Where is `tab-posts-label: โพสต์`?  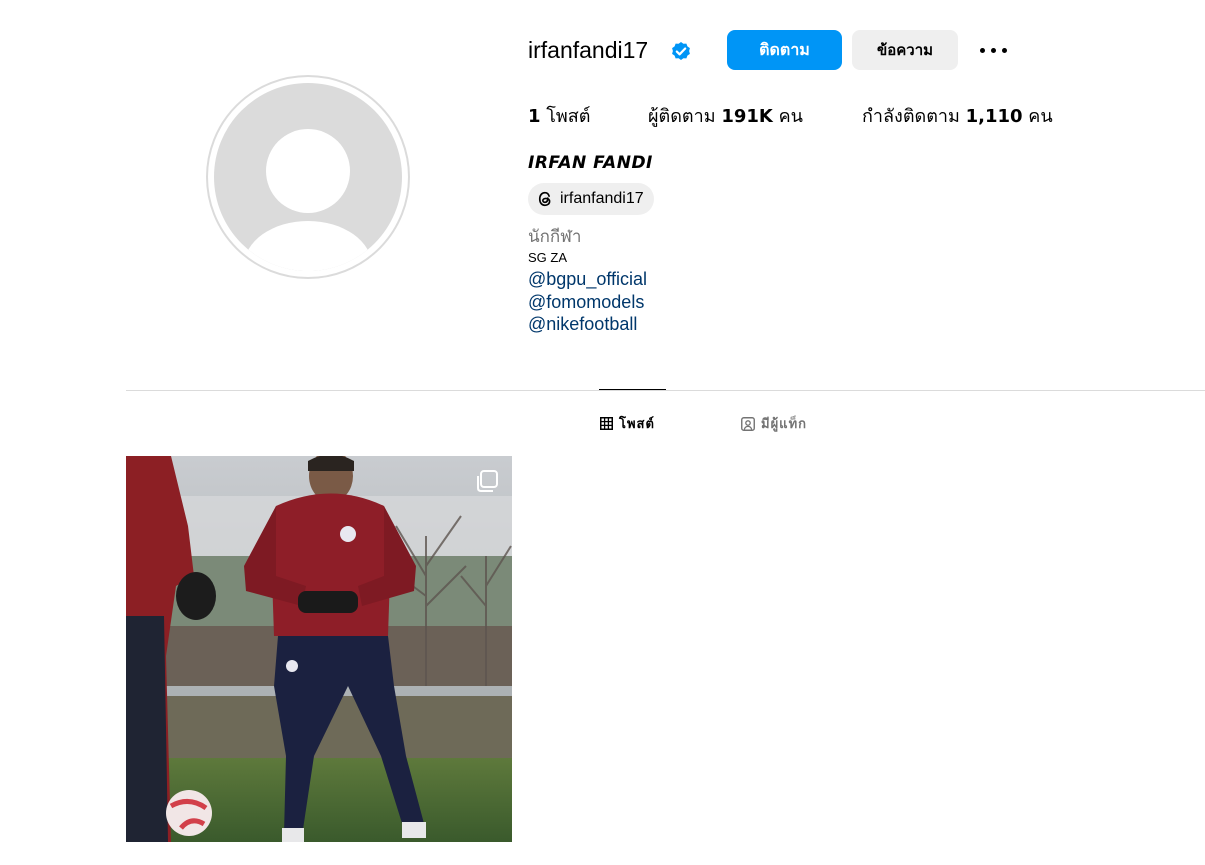 tab-posts-label: โพสต์ is located at coordinates (637, 424).